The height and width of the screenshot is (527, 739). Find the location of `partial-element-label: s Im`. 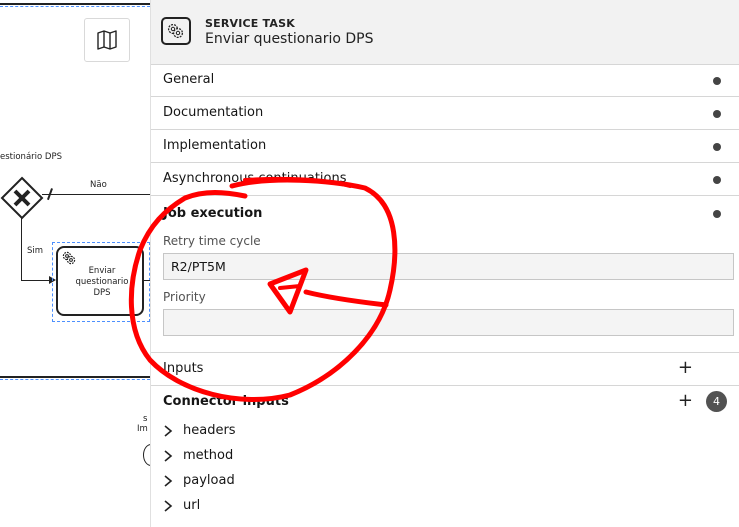

partial-element-label: s Im is located at coordinates (142, 424).